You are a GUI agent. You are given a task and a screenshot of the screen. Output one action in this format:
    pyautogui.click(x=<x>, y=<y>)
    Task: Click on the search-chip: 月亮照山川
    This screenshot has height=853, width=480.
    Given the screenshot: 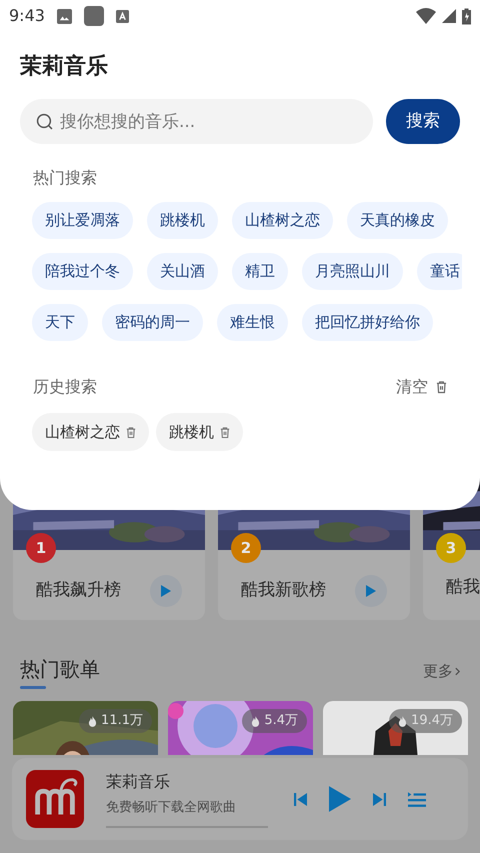 What is the action you would take?
    pyautogui.click(x=352, y=271)
    